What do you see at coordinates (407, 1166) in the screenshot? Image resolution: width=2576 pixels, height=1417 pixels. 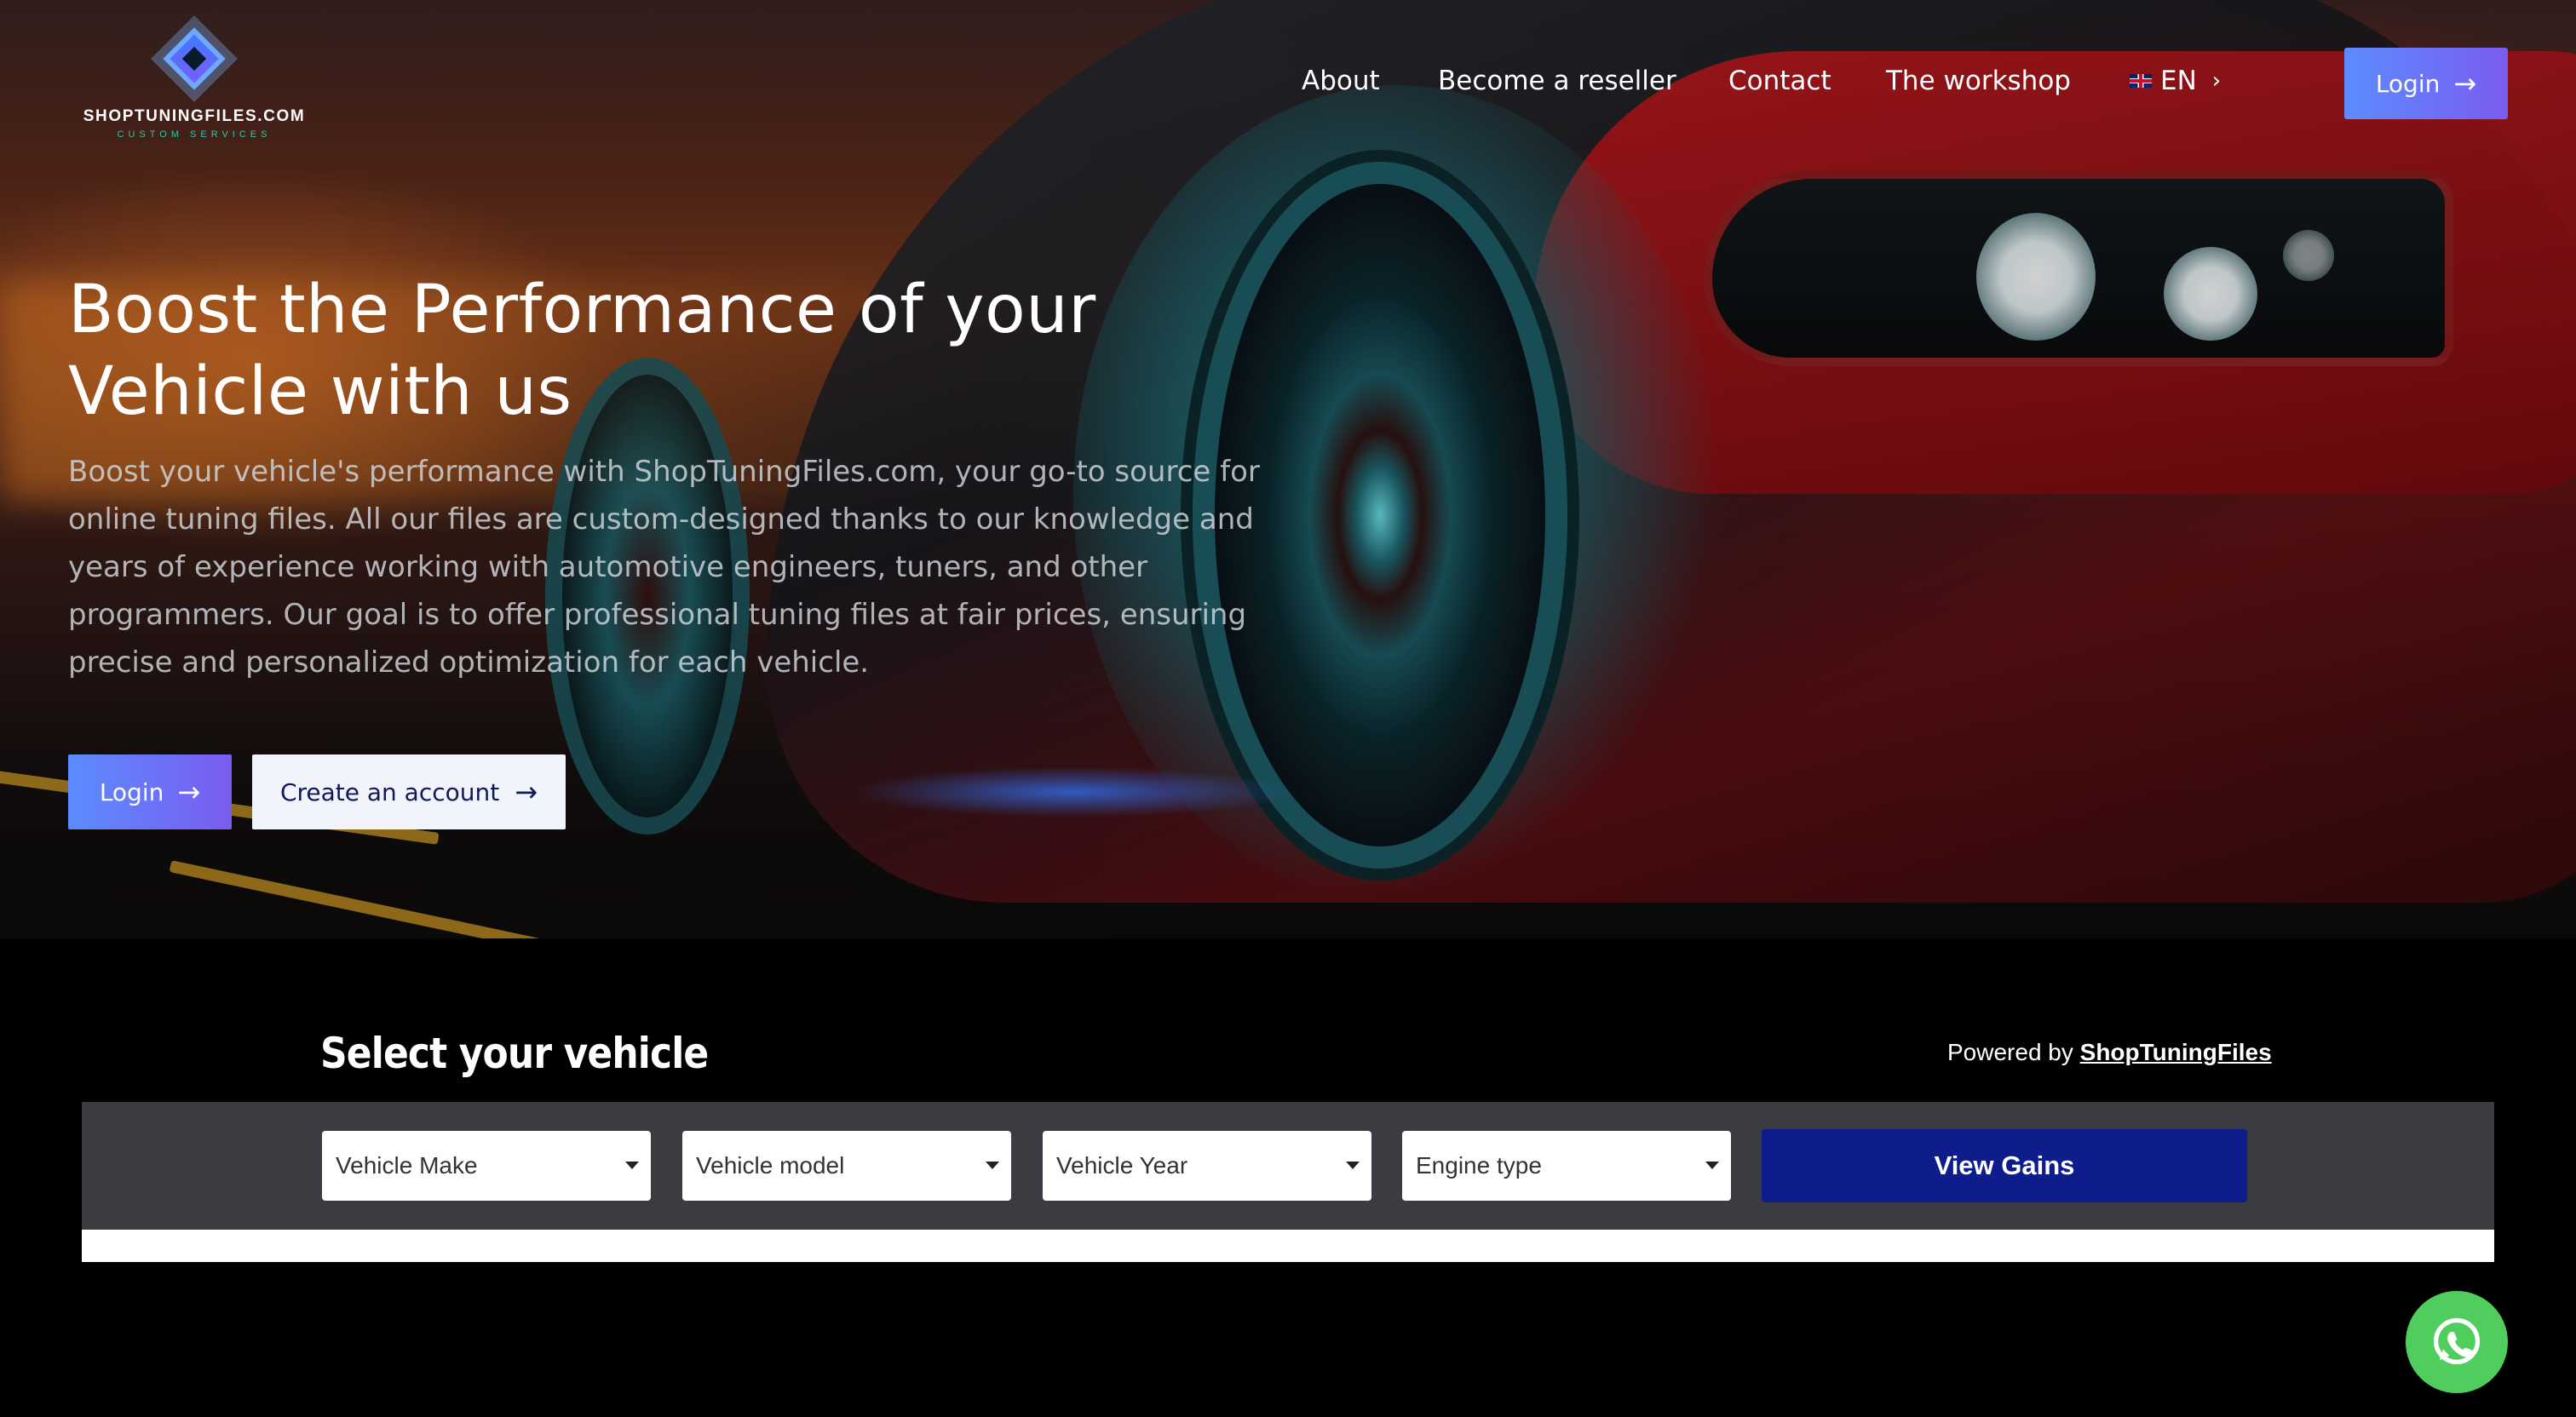 I see `vehicle-make-placeholder: Vehicle Make` at bounding box center [407, 1166].